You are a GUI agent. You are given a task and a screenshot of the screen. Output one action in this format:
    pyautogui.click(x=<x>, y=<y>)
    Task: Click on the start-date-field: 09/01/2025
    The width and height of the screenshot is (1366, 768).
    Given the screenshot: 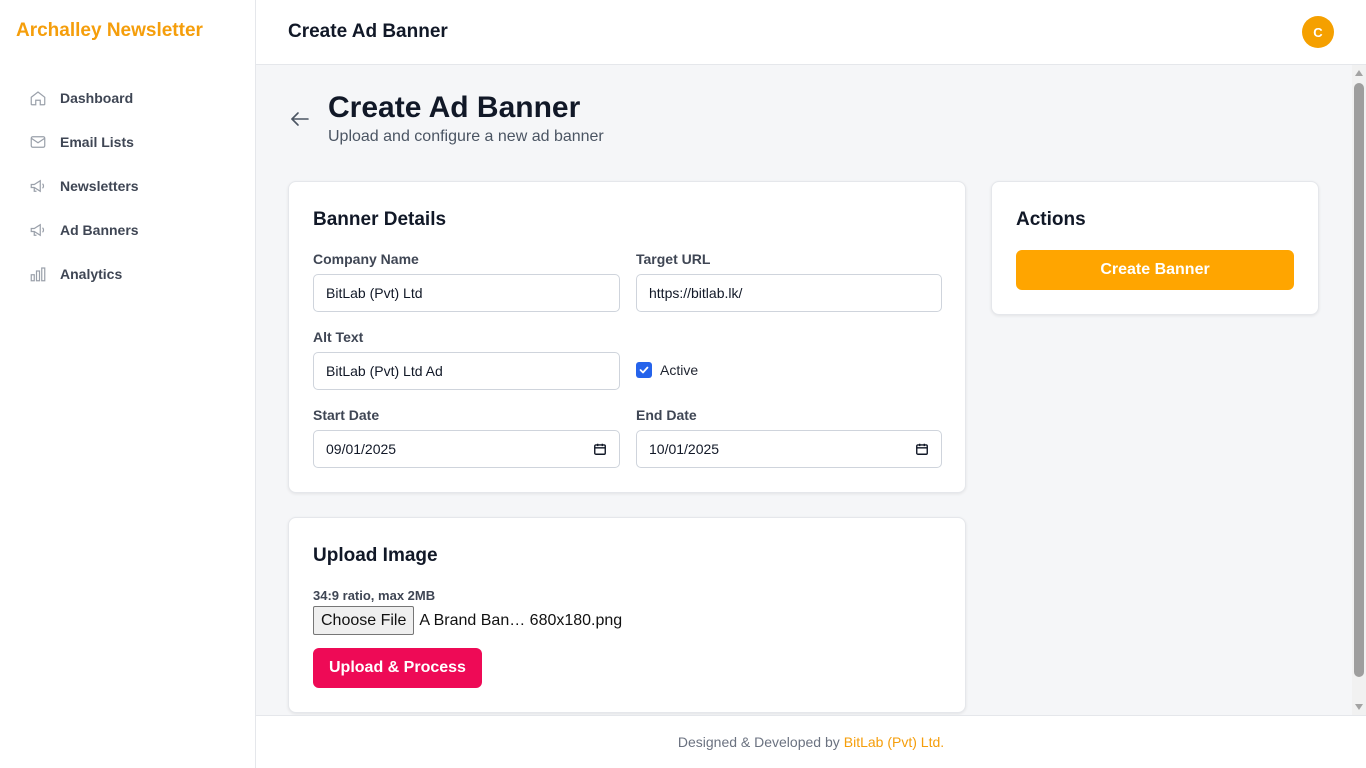 What is the action you would take?
    pyautogui.click(x=466, y=449)
    